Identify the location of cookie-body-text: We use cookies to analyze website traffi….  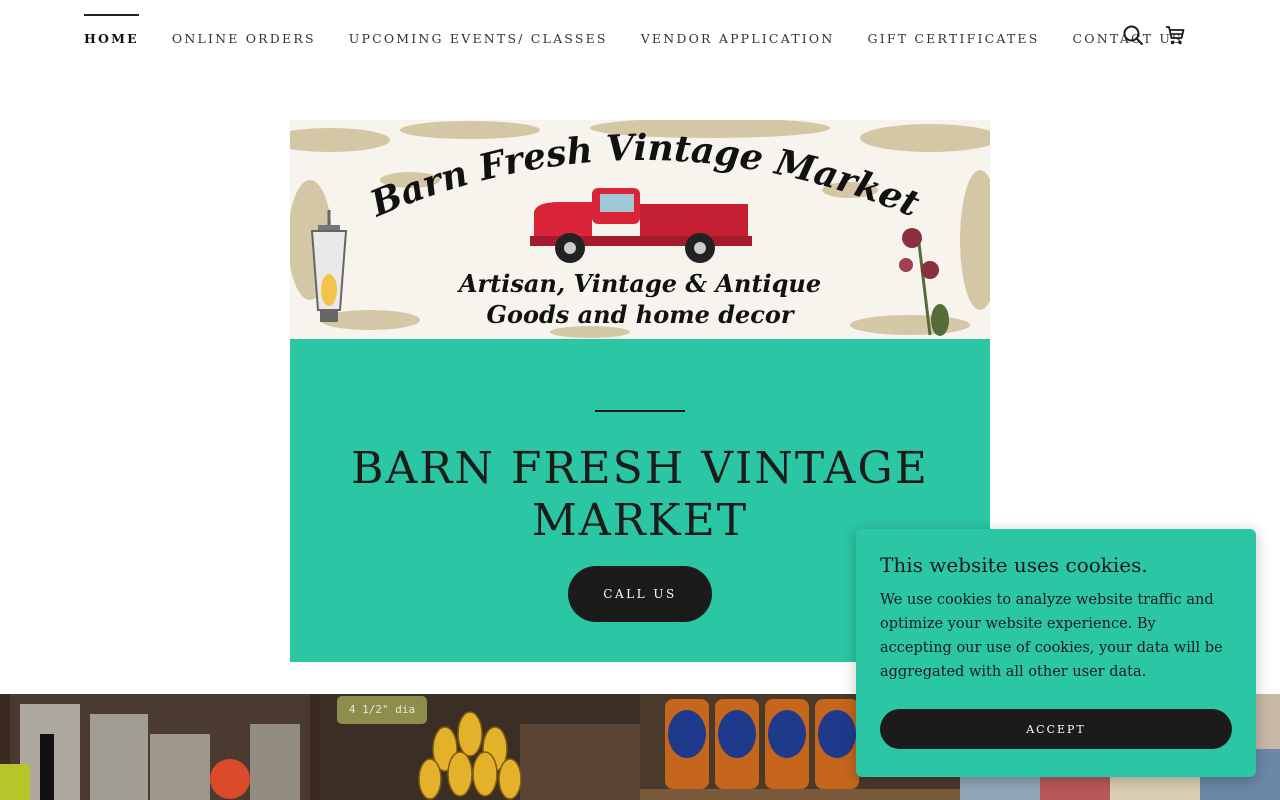
(1051, 636).